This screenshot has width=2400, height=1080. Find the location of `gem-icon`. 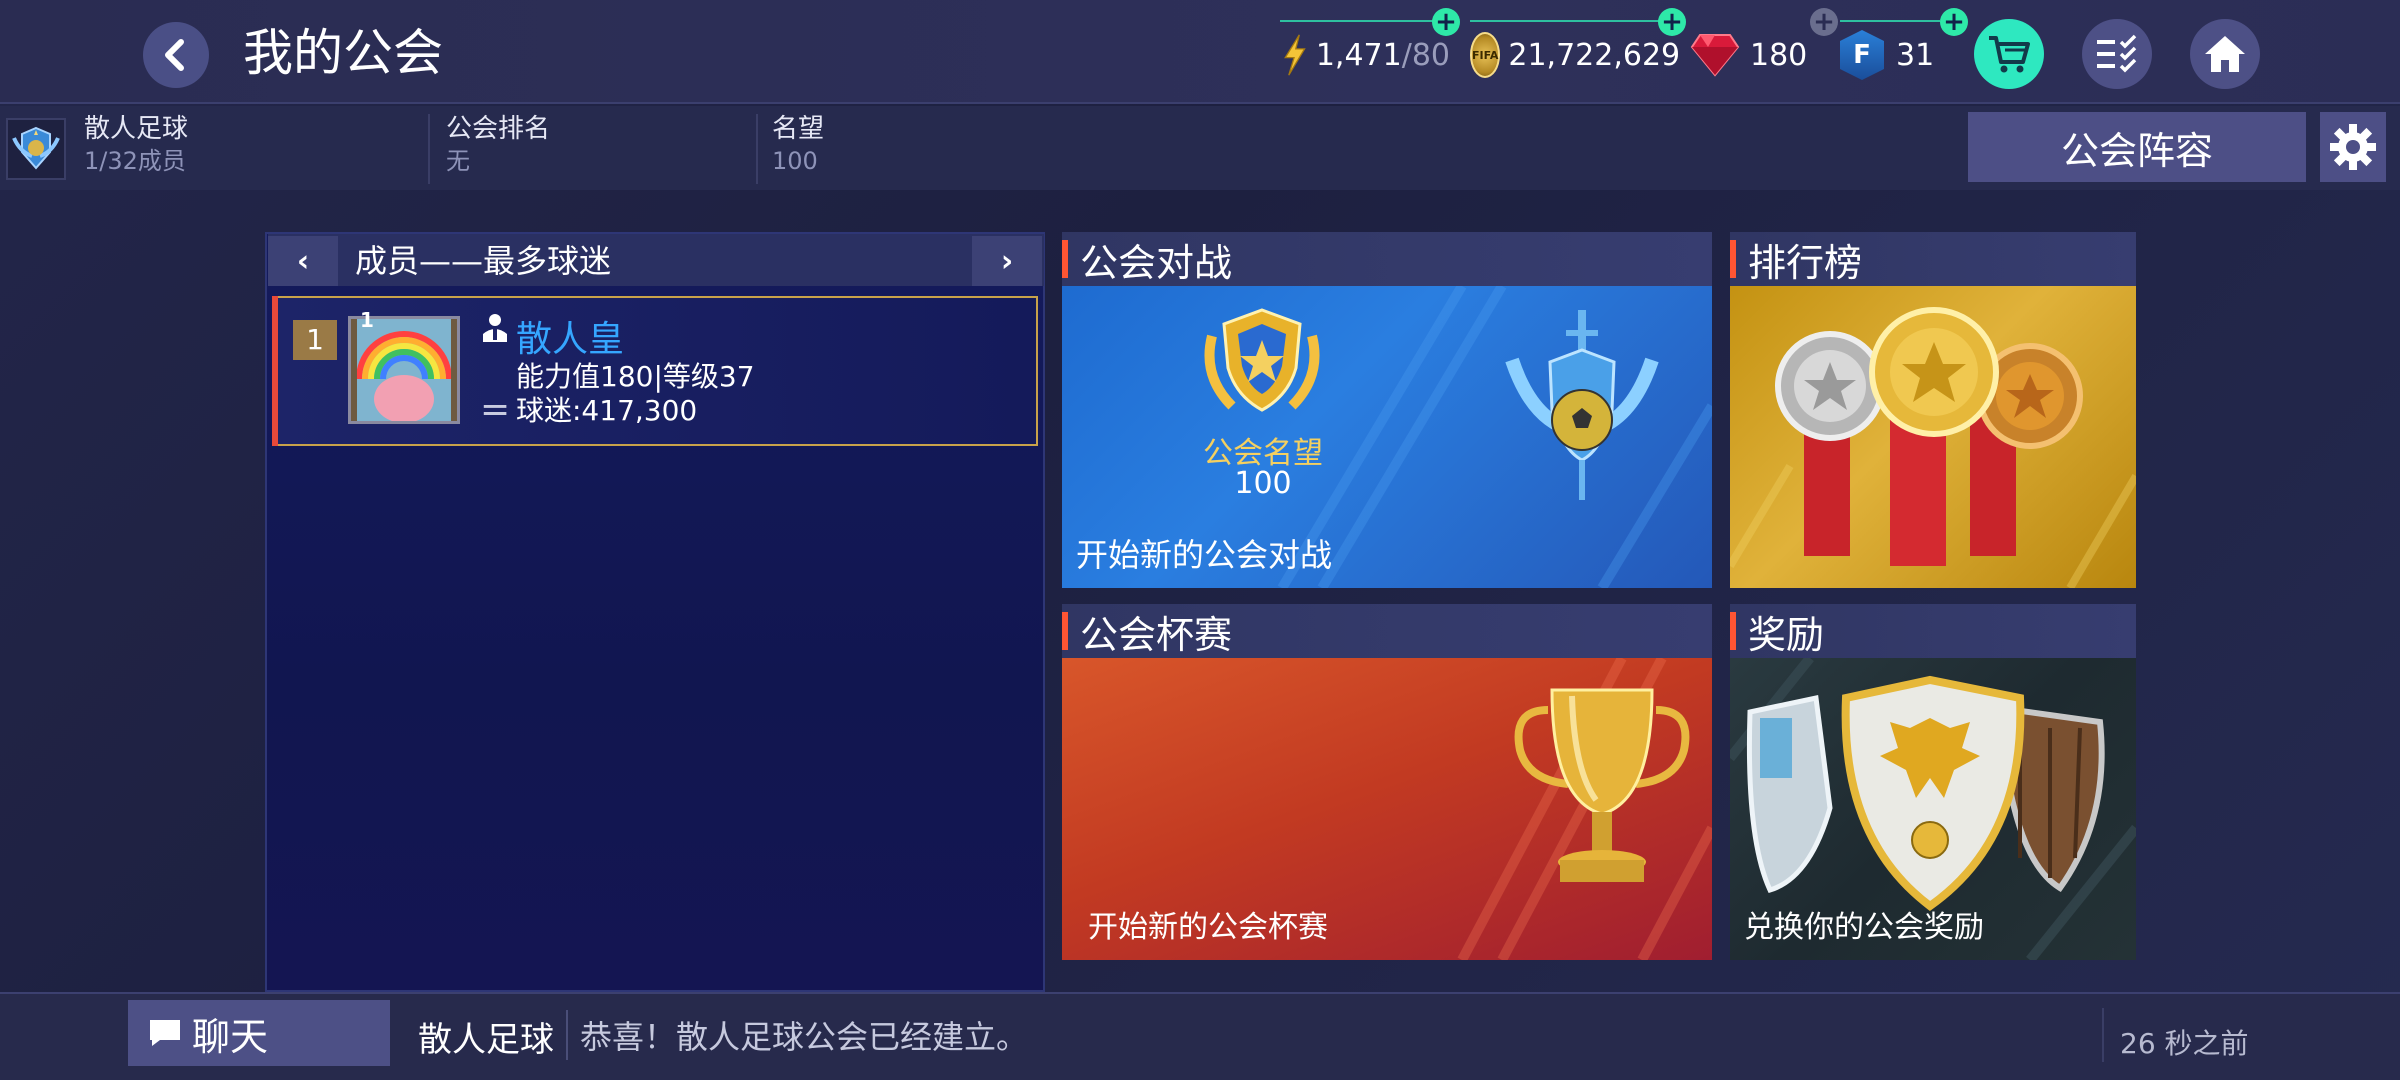

gem-icon is located at coordinates (1715, 55).